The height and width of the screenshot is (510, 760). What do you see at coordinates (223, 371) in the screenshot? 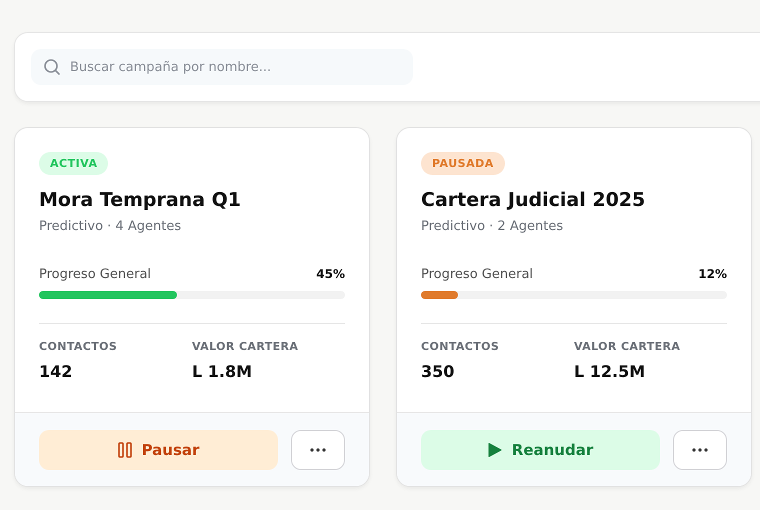
I see `stat-value: L 1.8M` at bounding box center [223, 371].